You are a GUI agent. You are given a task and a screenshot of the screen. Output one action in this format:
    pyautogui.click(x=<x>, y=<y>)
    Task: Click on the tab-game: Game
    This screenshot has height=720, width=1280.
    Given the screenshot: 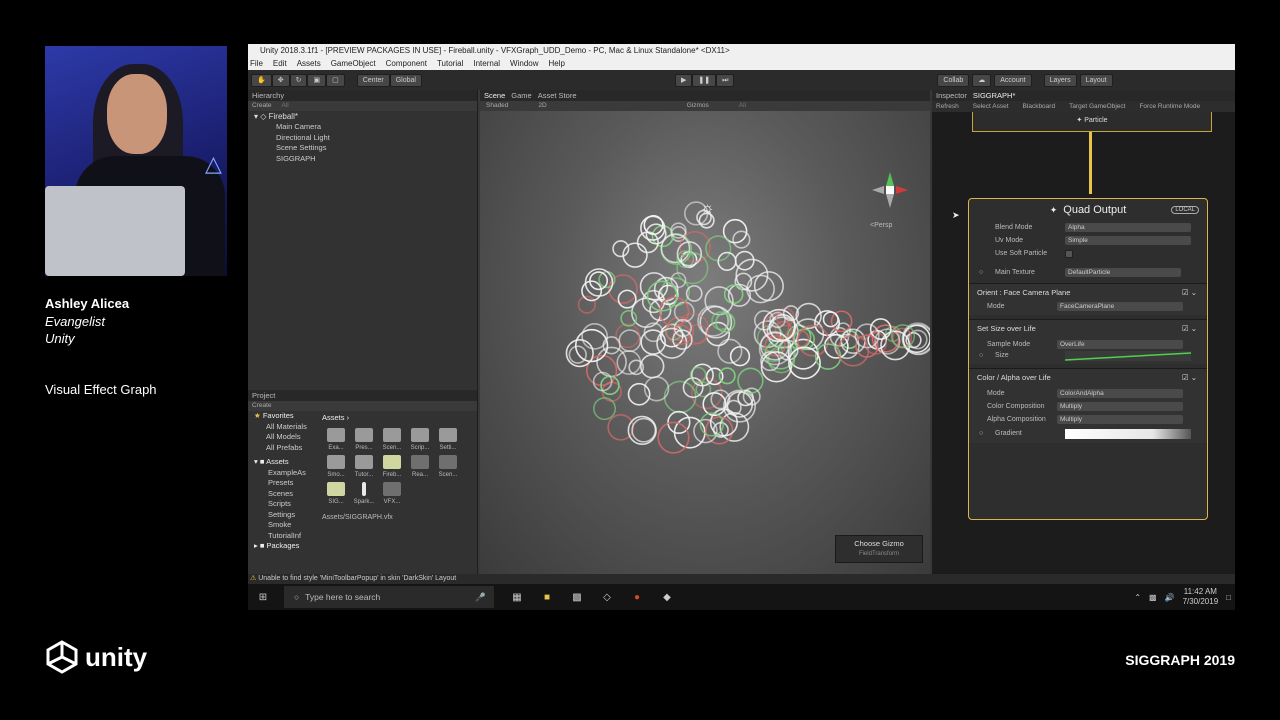 What is the action you would take?
    pyautogui.click(x=521, y=95)
    